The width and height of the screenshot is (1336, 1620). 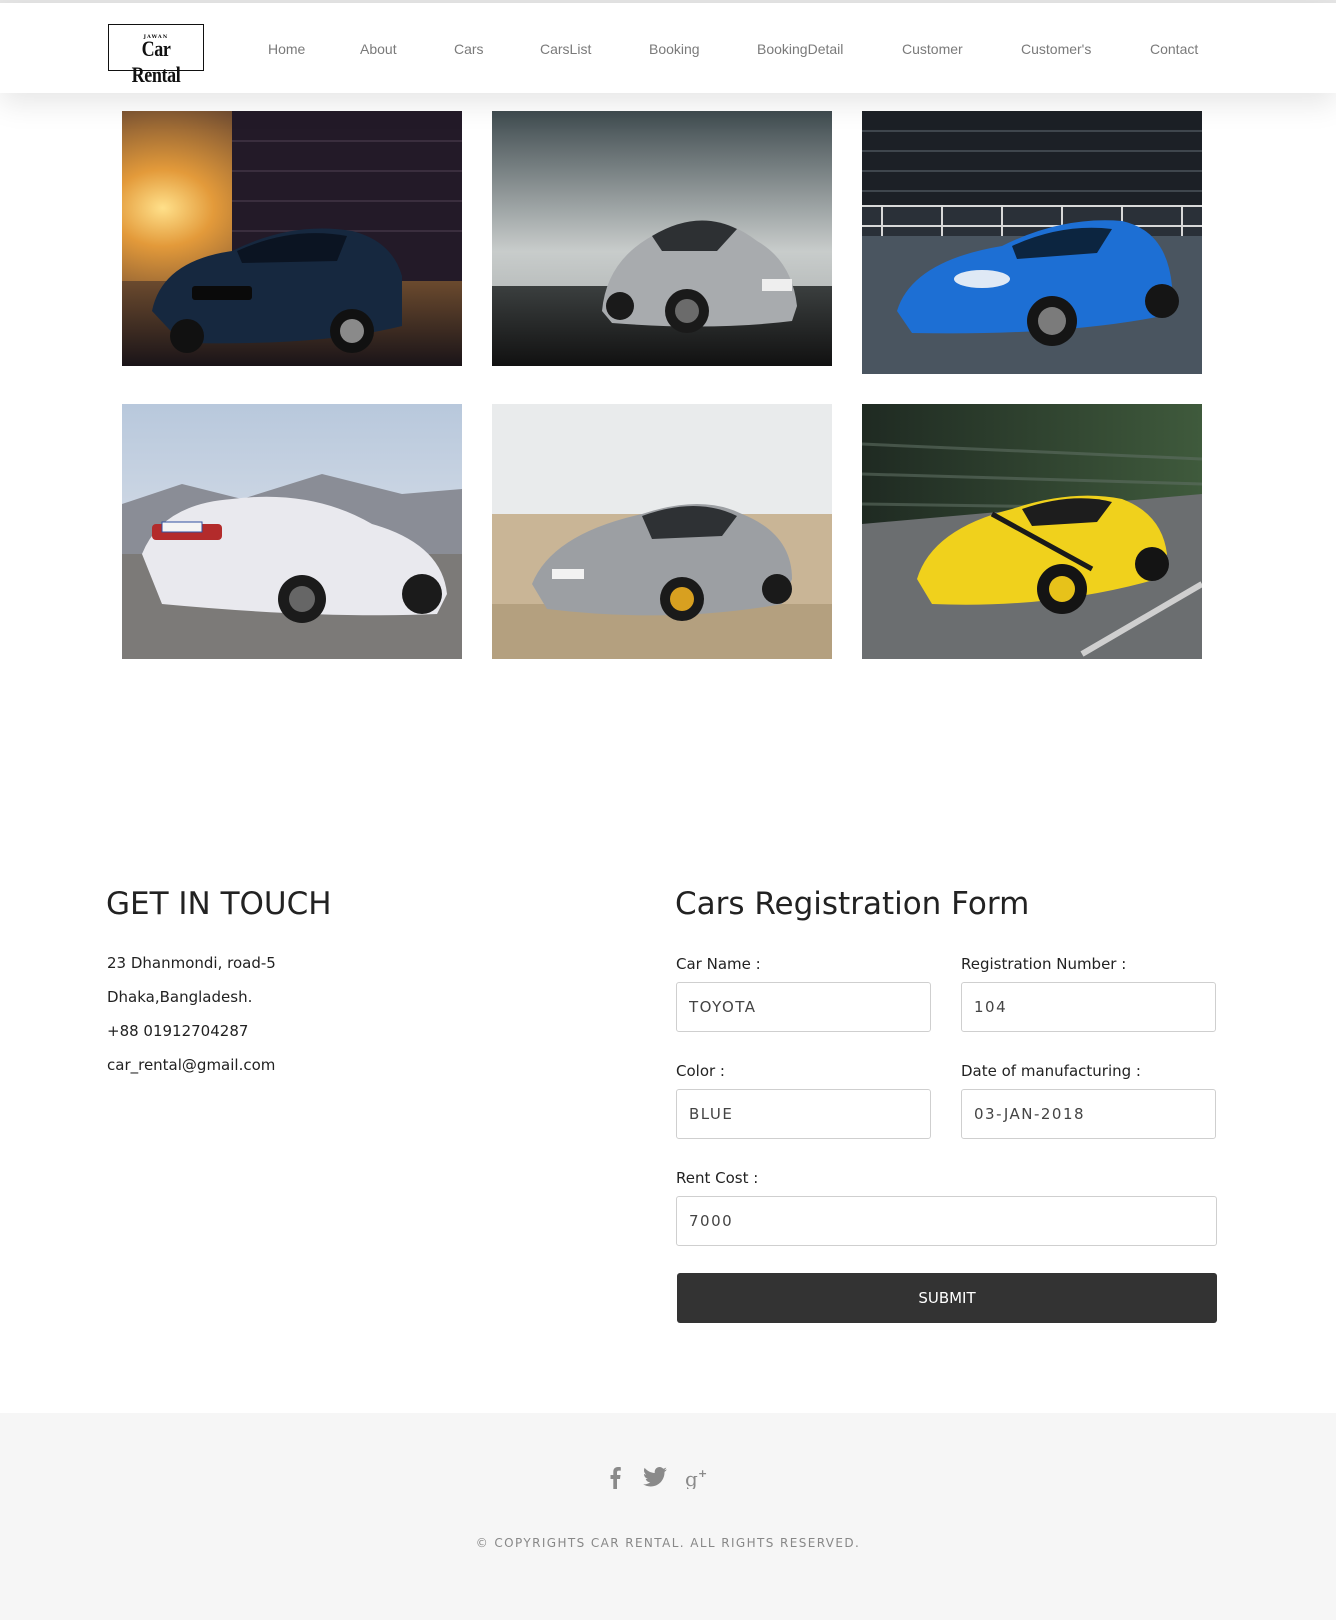 I want to click on nav-customer: Customer, so click(x=932, y=49).